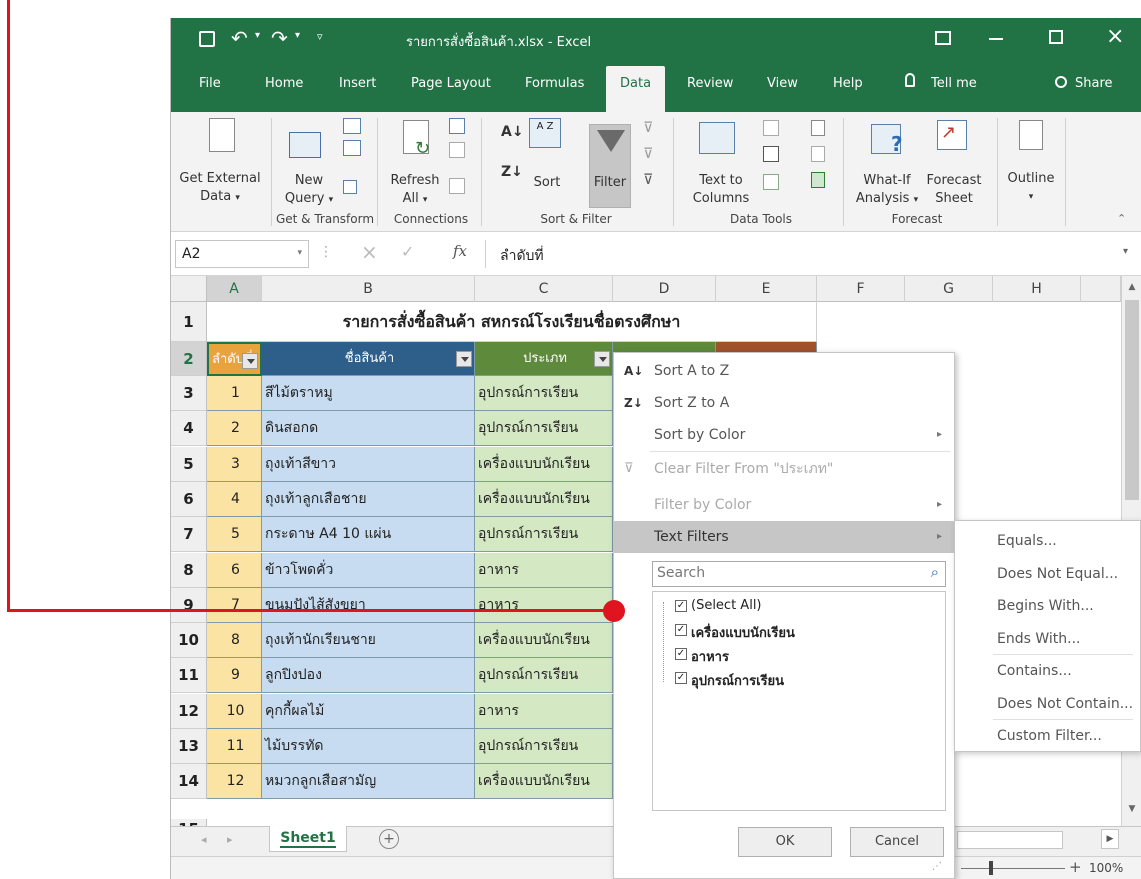 This screenshot has width=1141, height=879. Describe the element at coordinates (784, 371) in the screenshot. I see `menu-sort-a-to-z: A↓ Sort A to Z` at that location.